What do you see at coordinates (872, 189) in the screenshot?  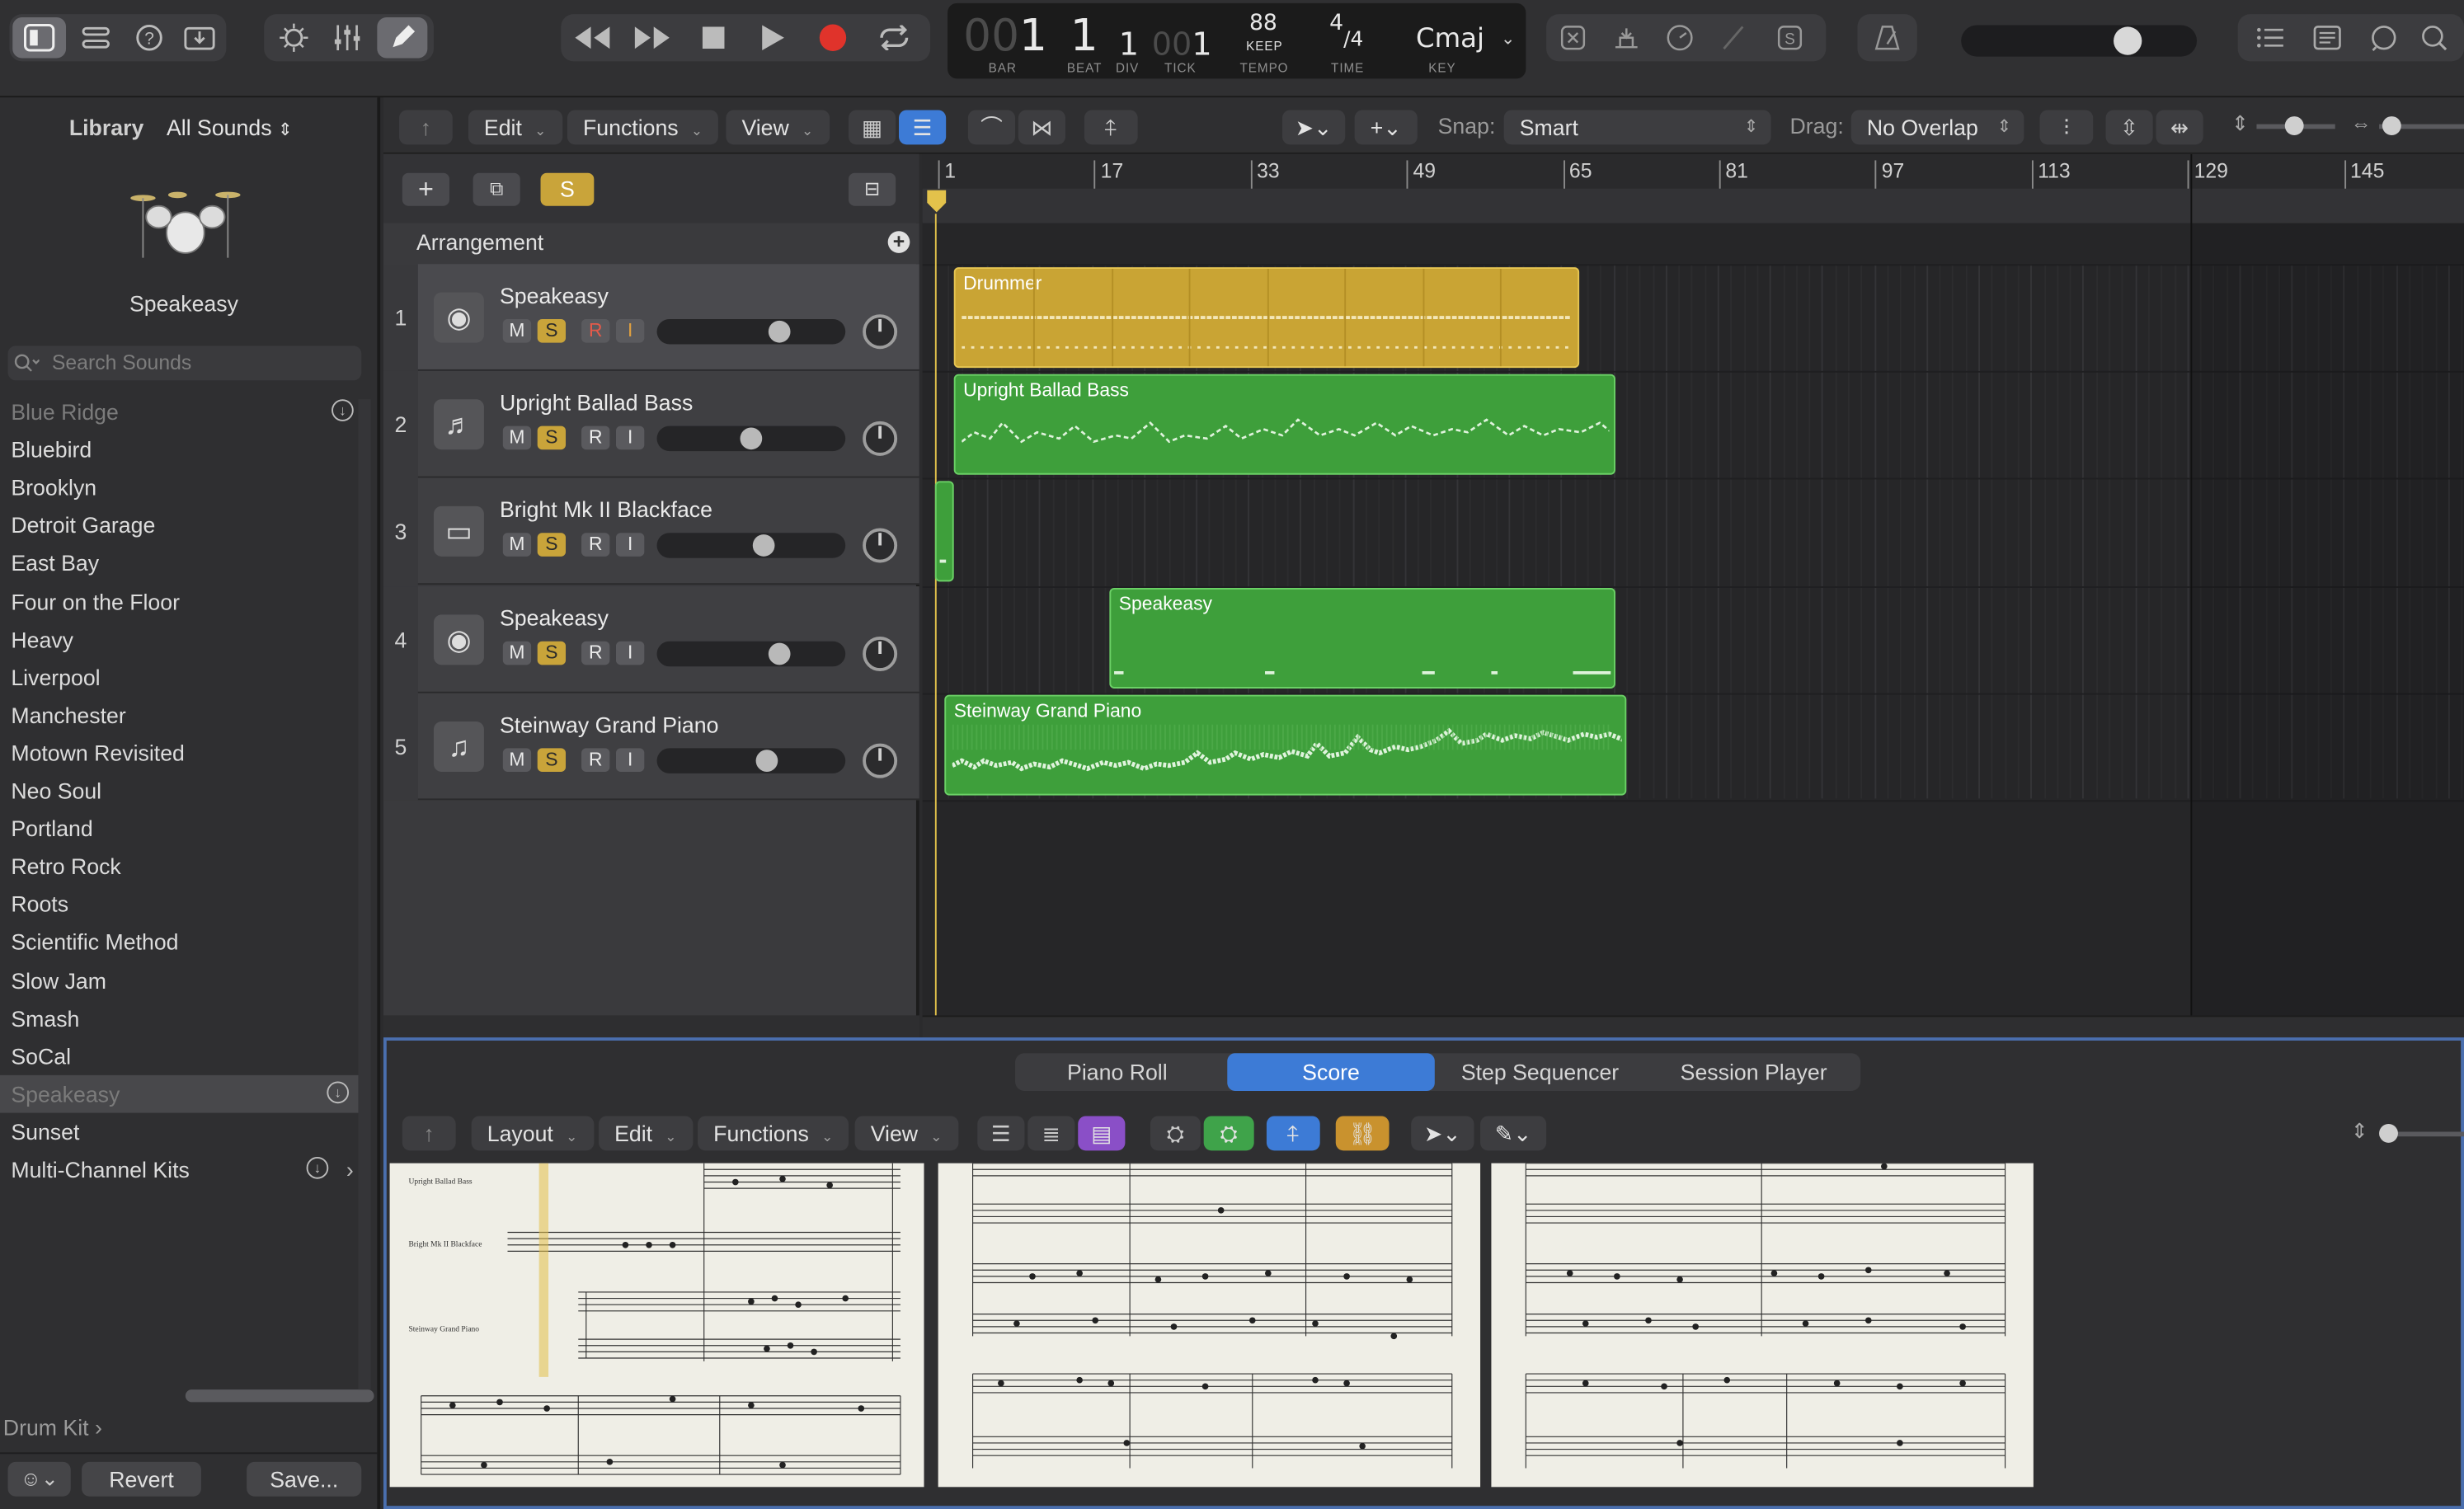 I see `track-options-button: ⊟` at bounding box center [872, 189].